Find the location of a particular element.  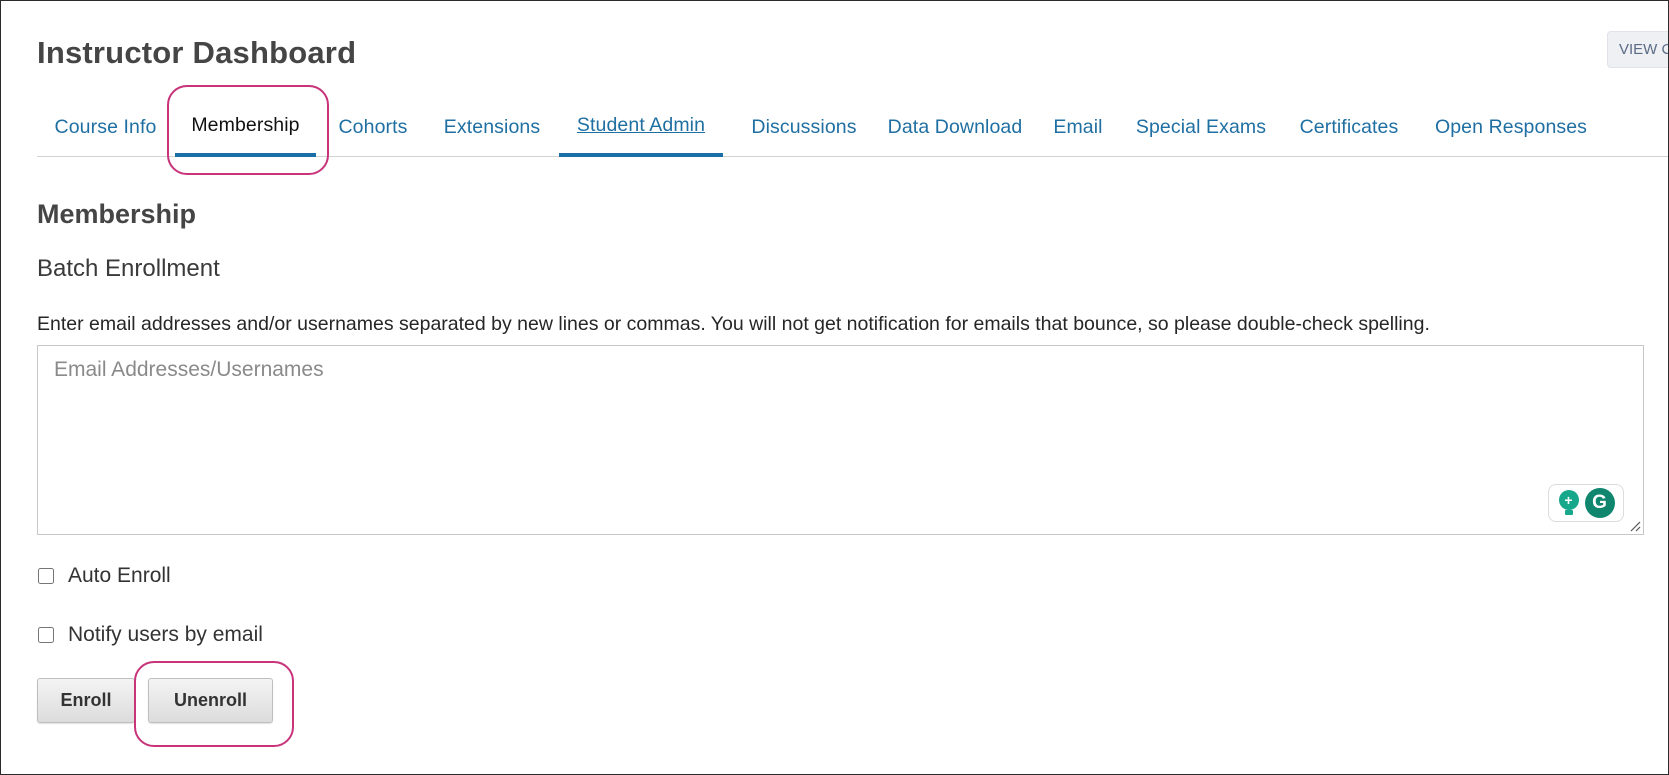

enroll-button: Enroll is located at coordinates (86, 700).